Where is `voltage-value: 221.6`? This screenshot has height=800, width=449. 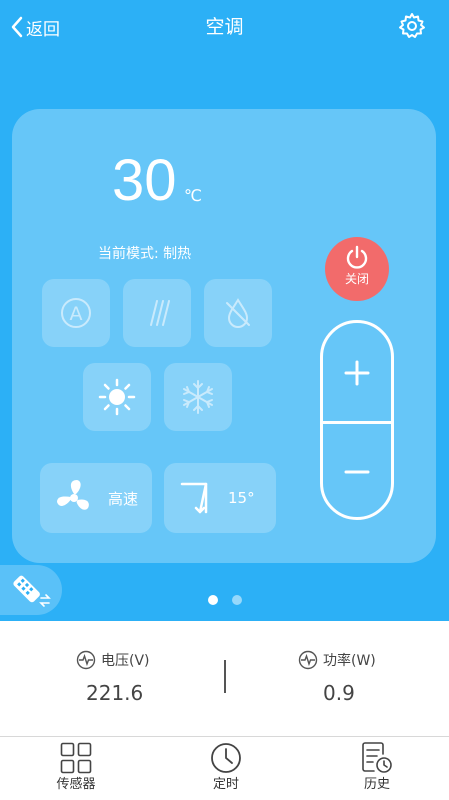 voltage-value: 221.6 is located at coordinates (115, 693).